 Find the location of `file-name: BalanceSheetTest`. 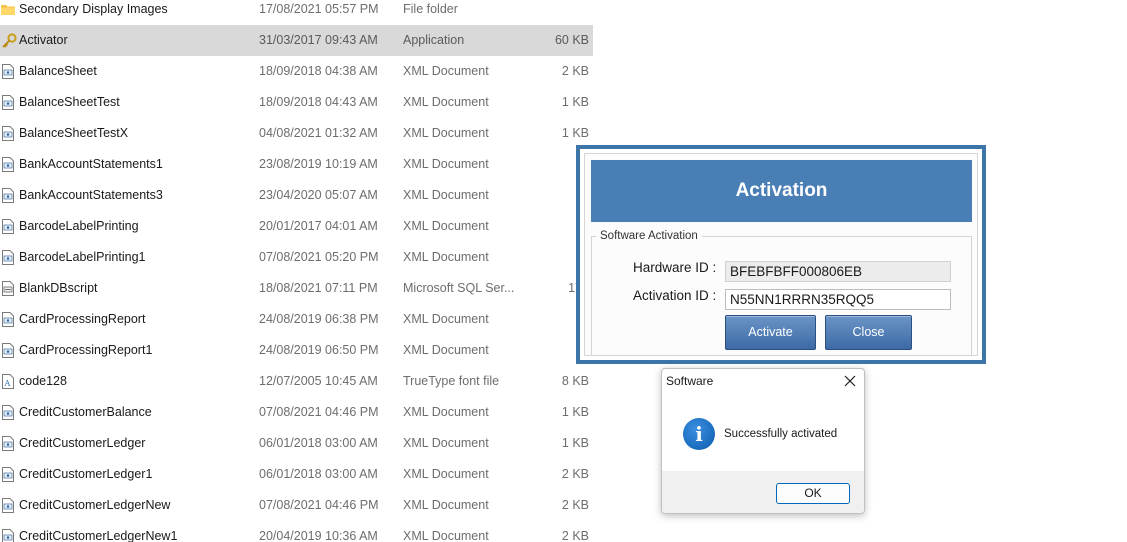

file-name: BalanceSheetTest is located at coordinates (69, 102).